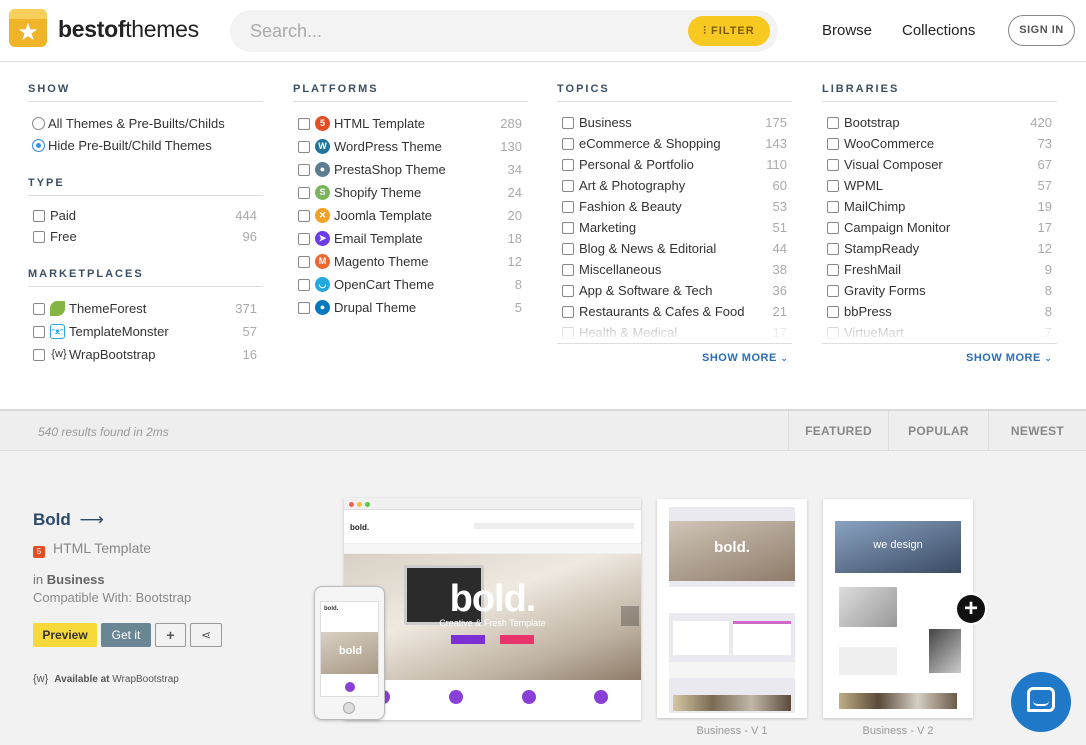 The height and width of the screenshot is (745, 1086). Describe the element at coordinates (1041, 30) in the screenshot. I see `sign-in-button: SIGN IN` at that location.